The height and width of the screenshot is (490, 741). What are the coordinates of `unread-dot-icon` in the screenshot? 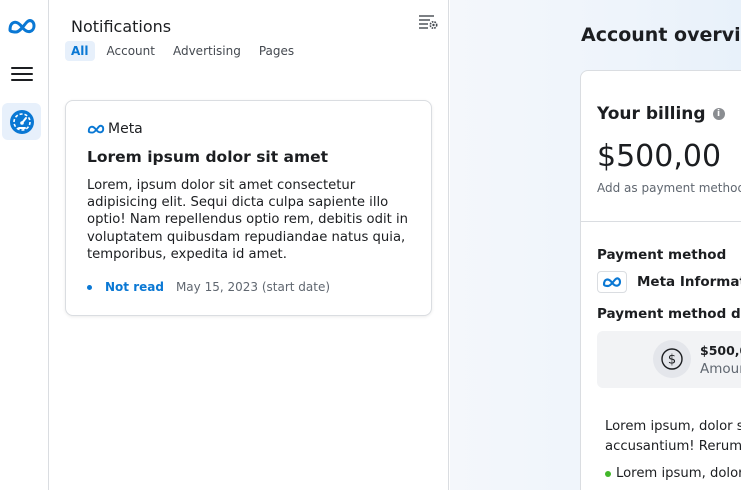 It's located at (89, 287).